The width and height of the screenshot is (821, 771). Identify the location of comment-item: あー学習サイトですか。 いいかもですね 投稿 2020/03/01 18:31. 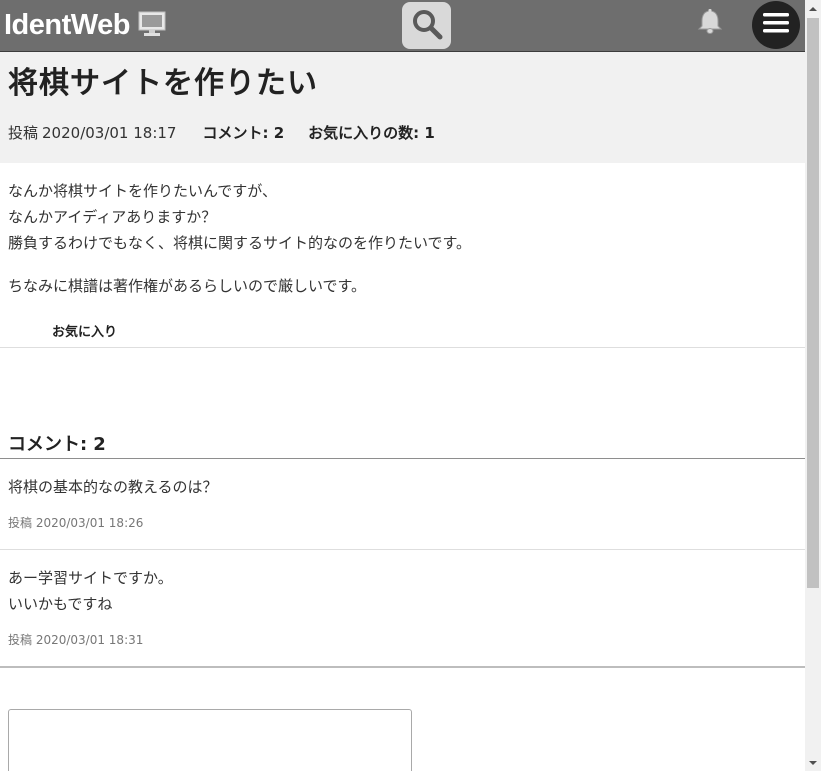
(90, 606).